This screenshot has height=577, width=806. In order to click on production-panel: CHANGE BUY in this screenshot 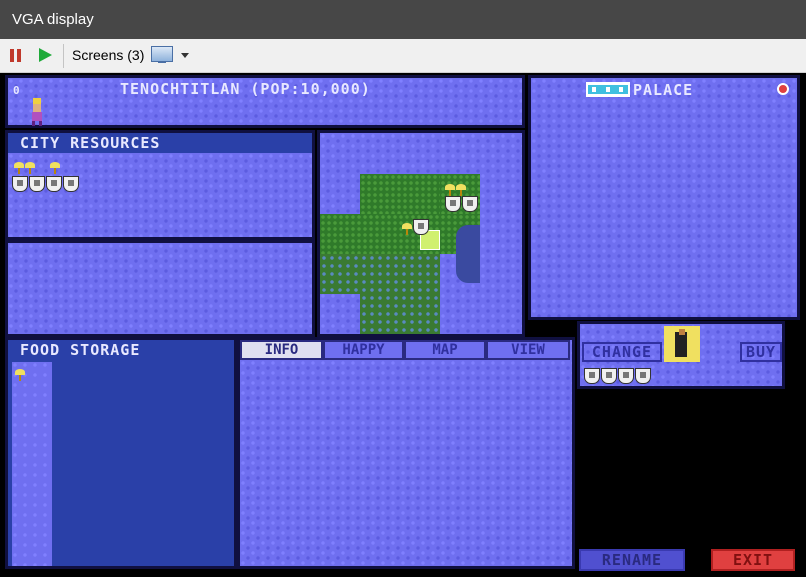, I will do `click(681, 355)`.